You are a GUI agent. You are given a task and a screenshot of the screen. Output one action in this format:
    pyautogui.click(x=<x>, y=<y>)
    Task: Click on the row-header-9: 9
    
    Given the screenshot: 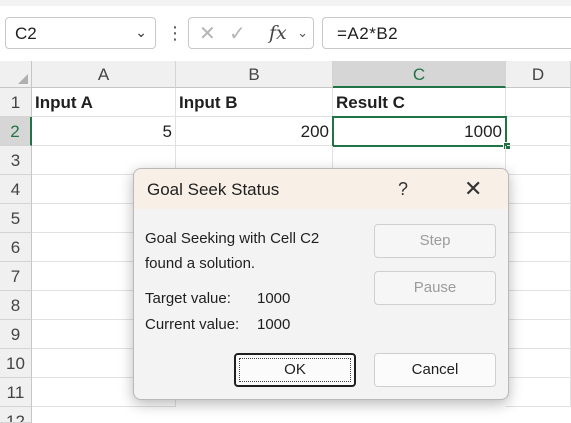 What is the action you would take?
    pyautogui.click(x=16, y=334)
    